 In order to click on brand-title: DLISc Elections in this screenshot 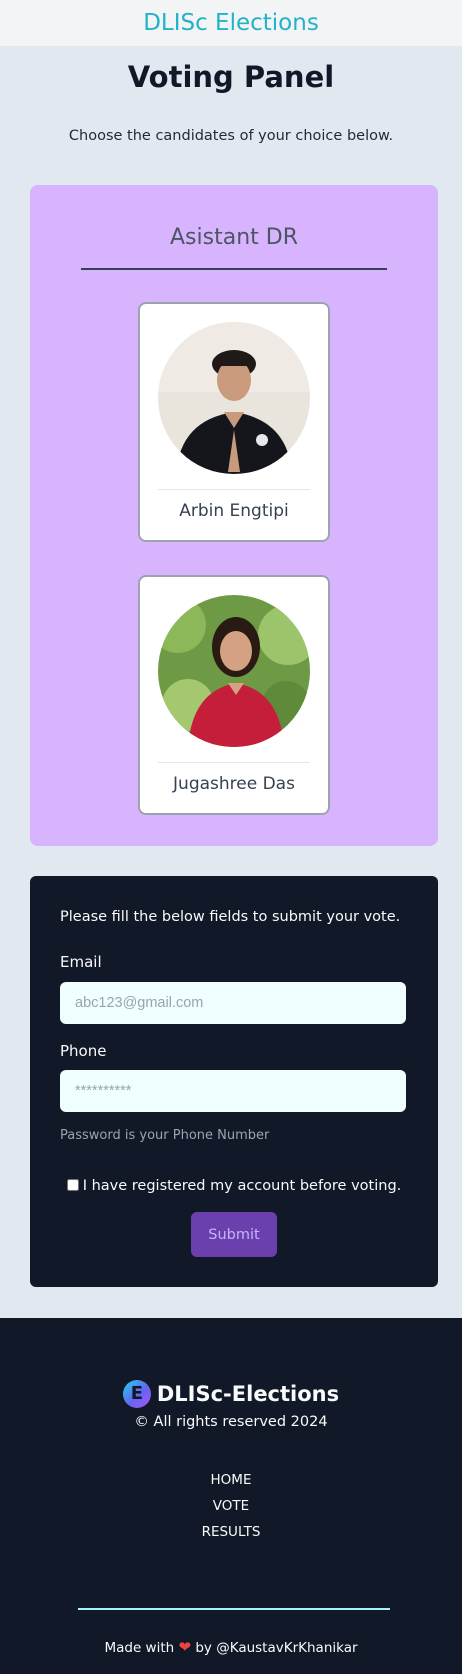, I will do `click(231, 23)`.